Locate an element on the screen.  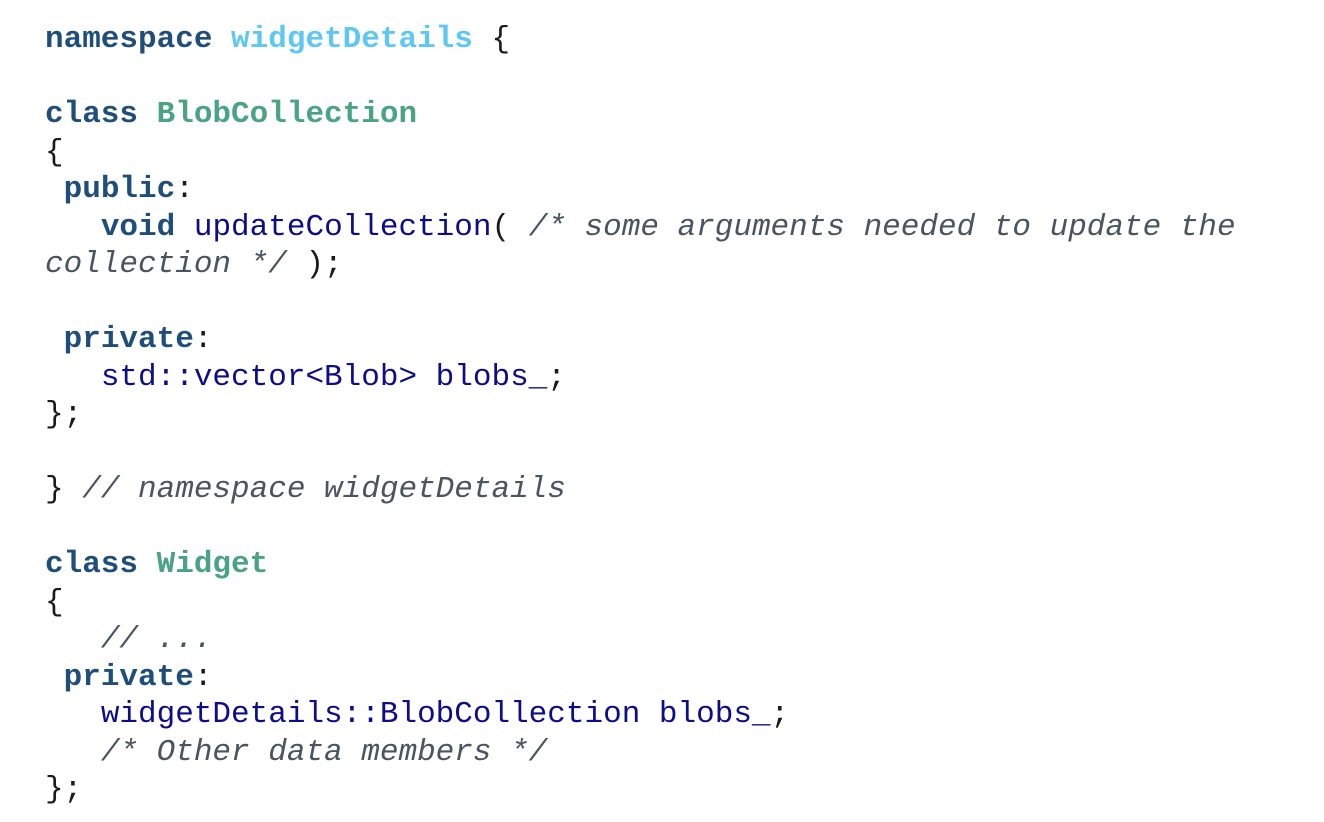
code-line: } // namespace widgetDetails is located at coordinates (640, 490).